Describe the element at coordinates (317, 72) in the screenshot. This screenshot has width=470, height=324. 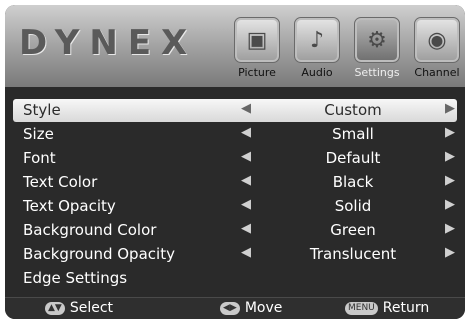
I see `tab-label: Audio` at that location.